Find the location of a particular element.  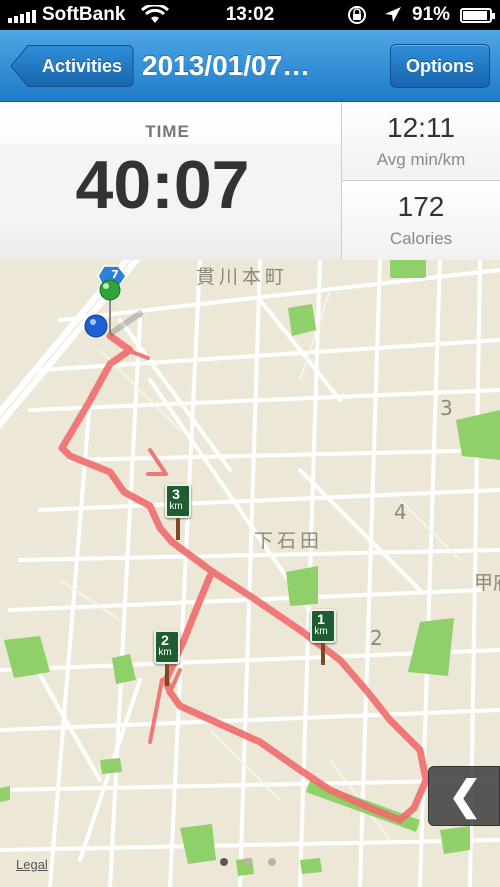

navigation-bar: Activities 2013/01/07… Options is located at coordinates (250, 66).